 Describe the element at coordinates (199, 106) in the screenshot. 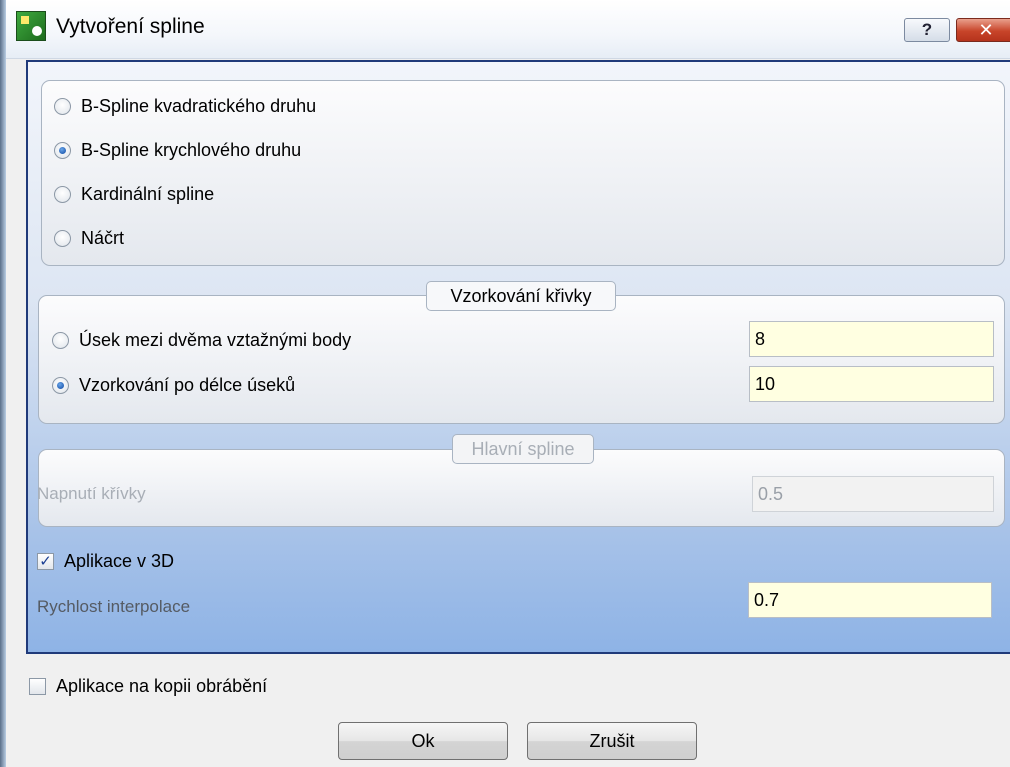

I see `radio-label: B-Spline kvadratického druhu` at that location.